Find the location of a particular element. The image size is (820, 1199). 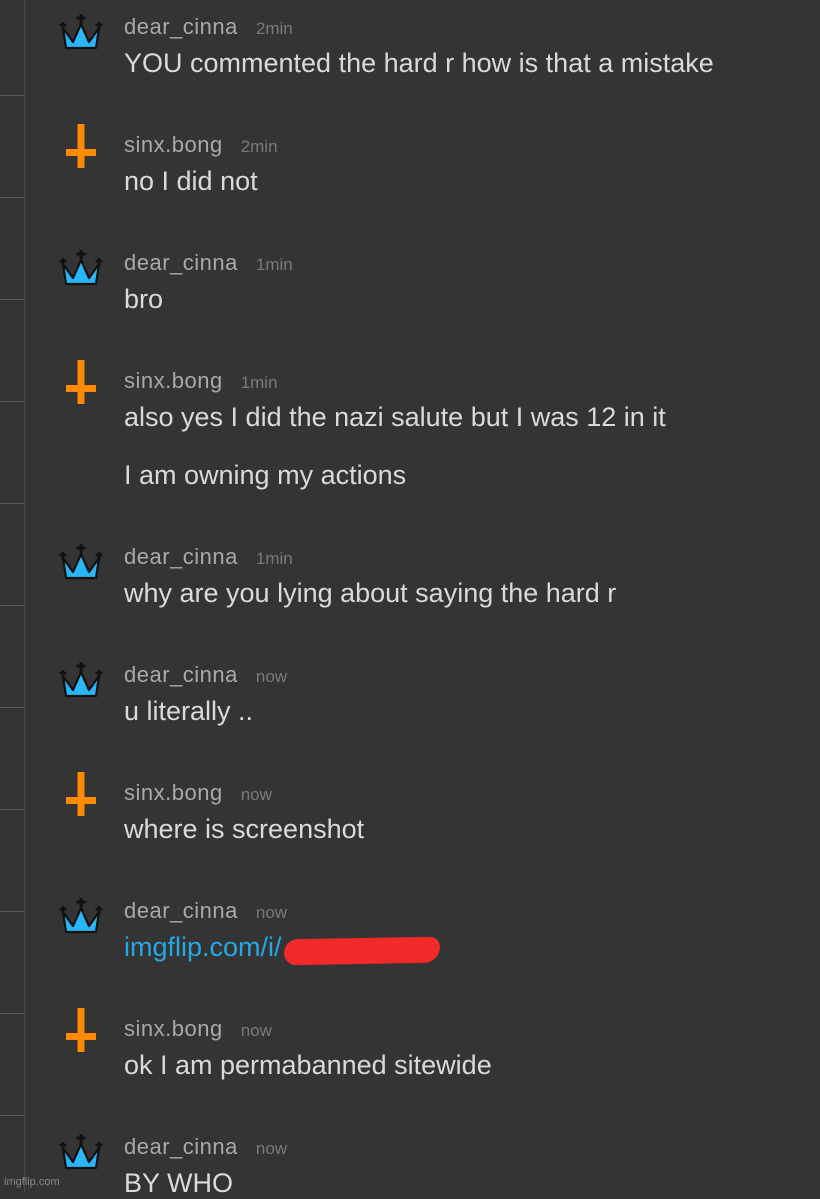

message-meta: dear_cinna 2min is located at coordinates (208, 27).